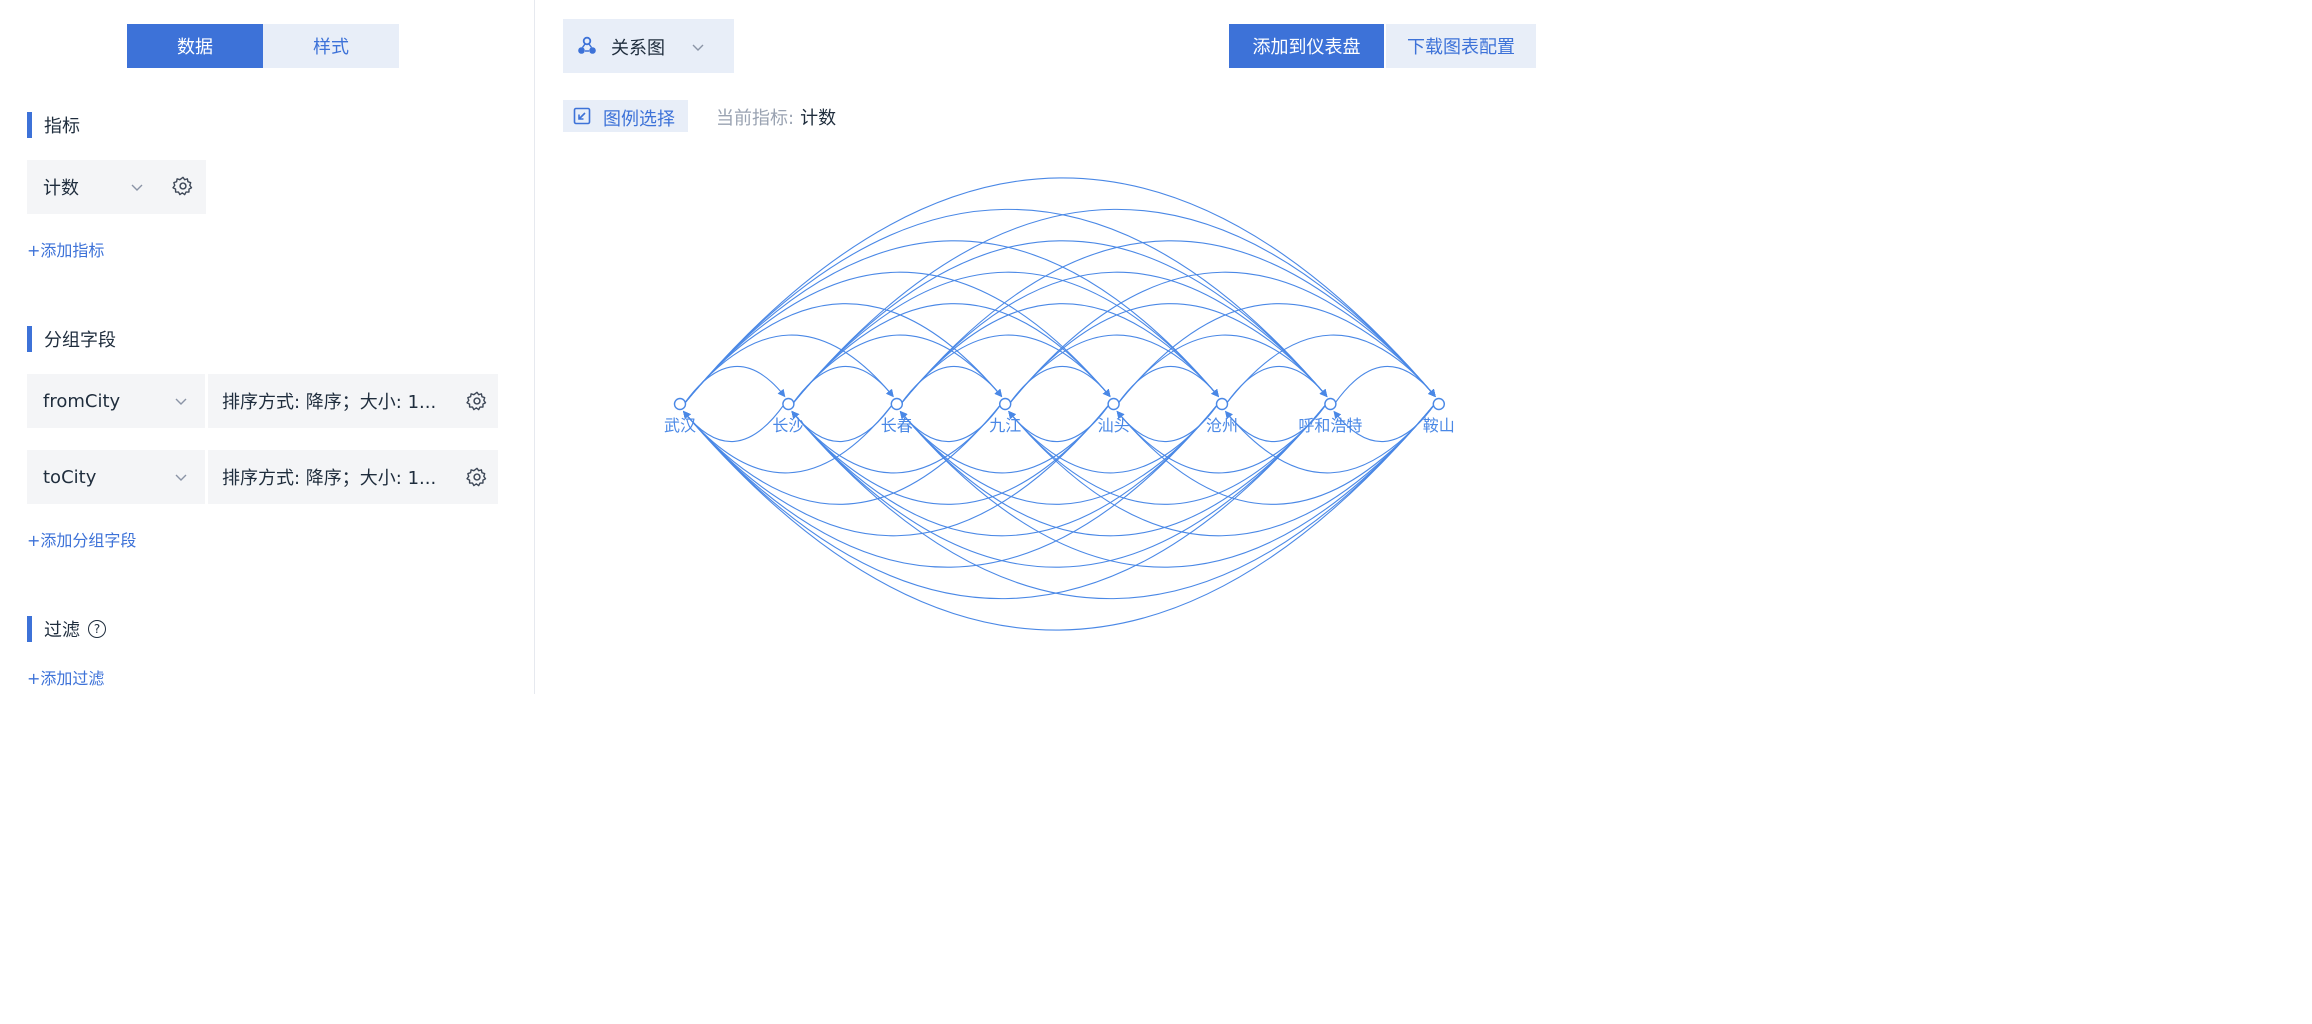  What do you see at coordinates (1059, 517) in the screenshot?
I see `edge-鞍山-武汉` at bounding box center [1059, 517].